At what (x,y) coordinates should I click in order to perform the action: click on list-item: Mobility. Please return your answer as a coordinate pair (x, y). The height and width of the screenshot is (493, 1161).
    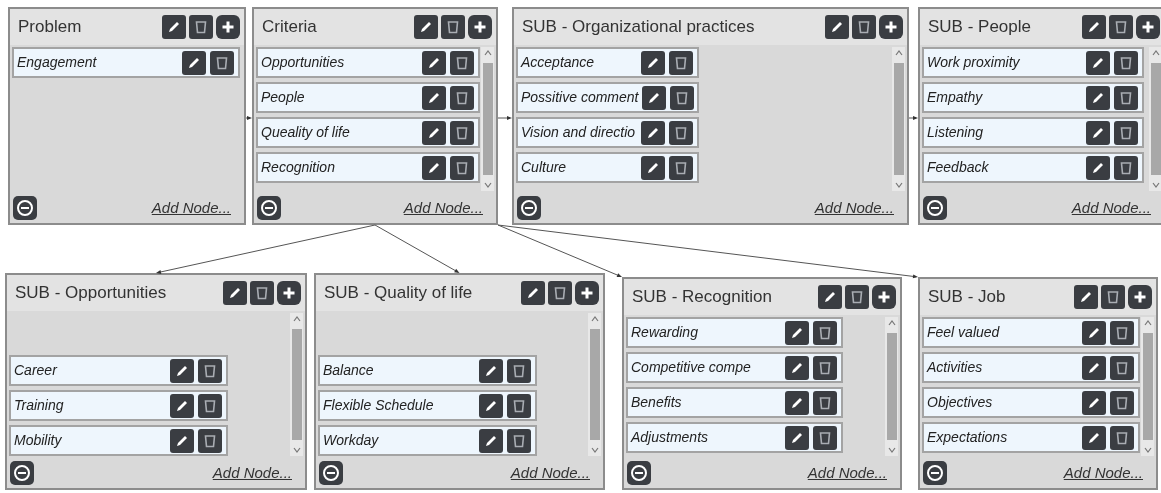
    Looking at the image, I should click on (118, 440).